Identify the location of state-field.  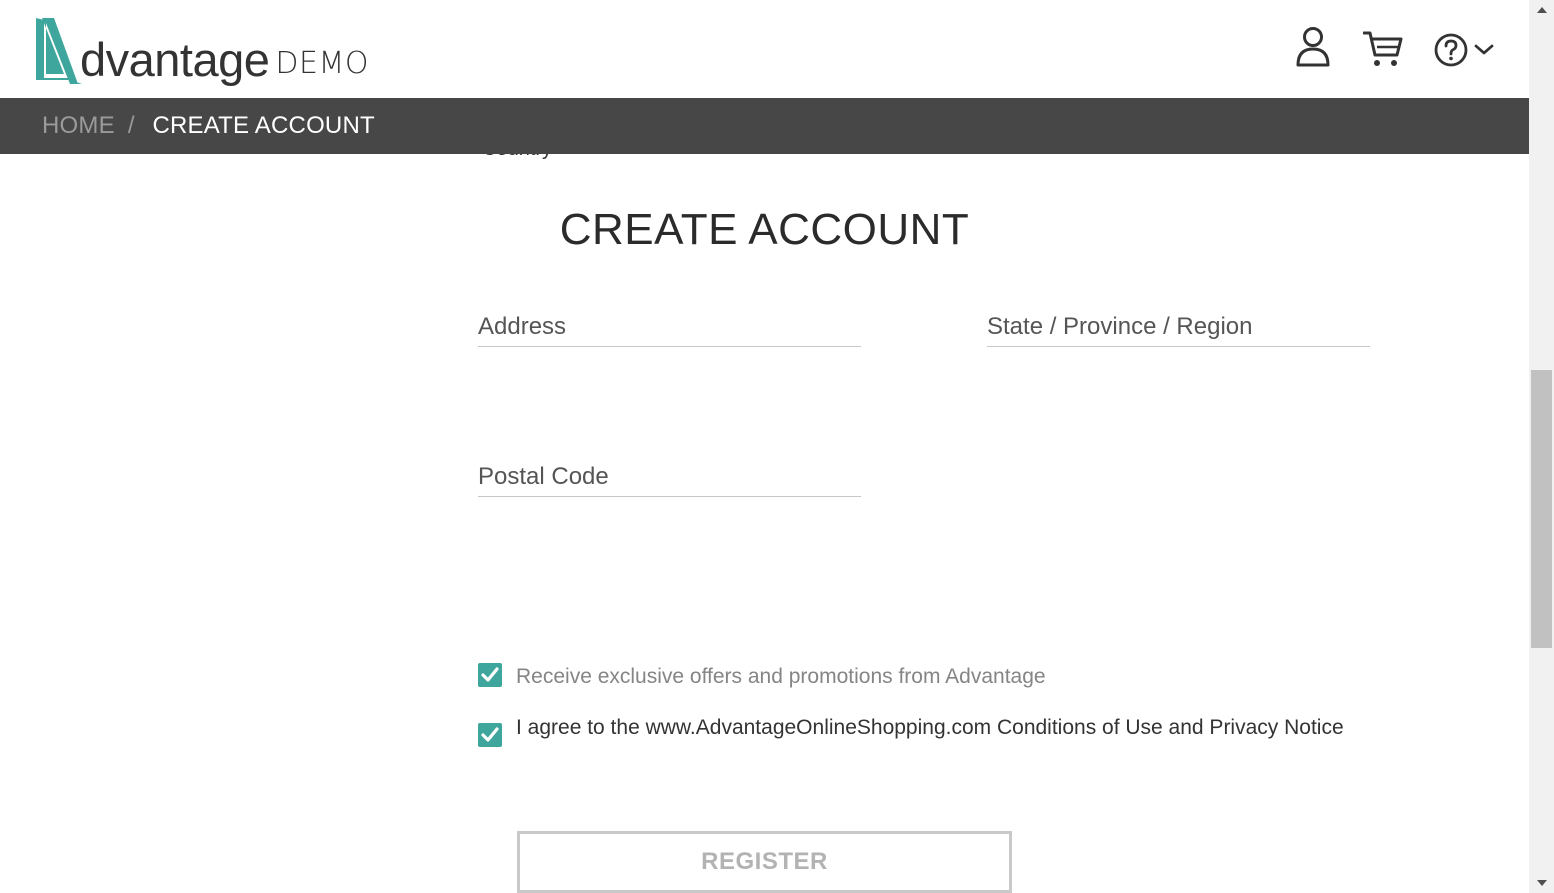
(1178, 323).